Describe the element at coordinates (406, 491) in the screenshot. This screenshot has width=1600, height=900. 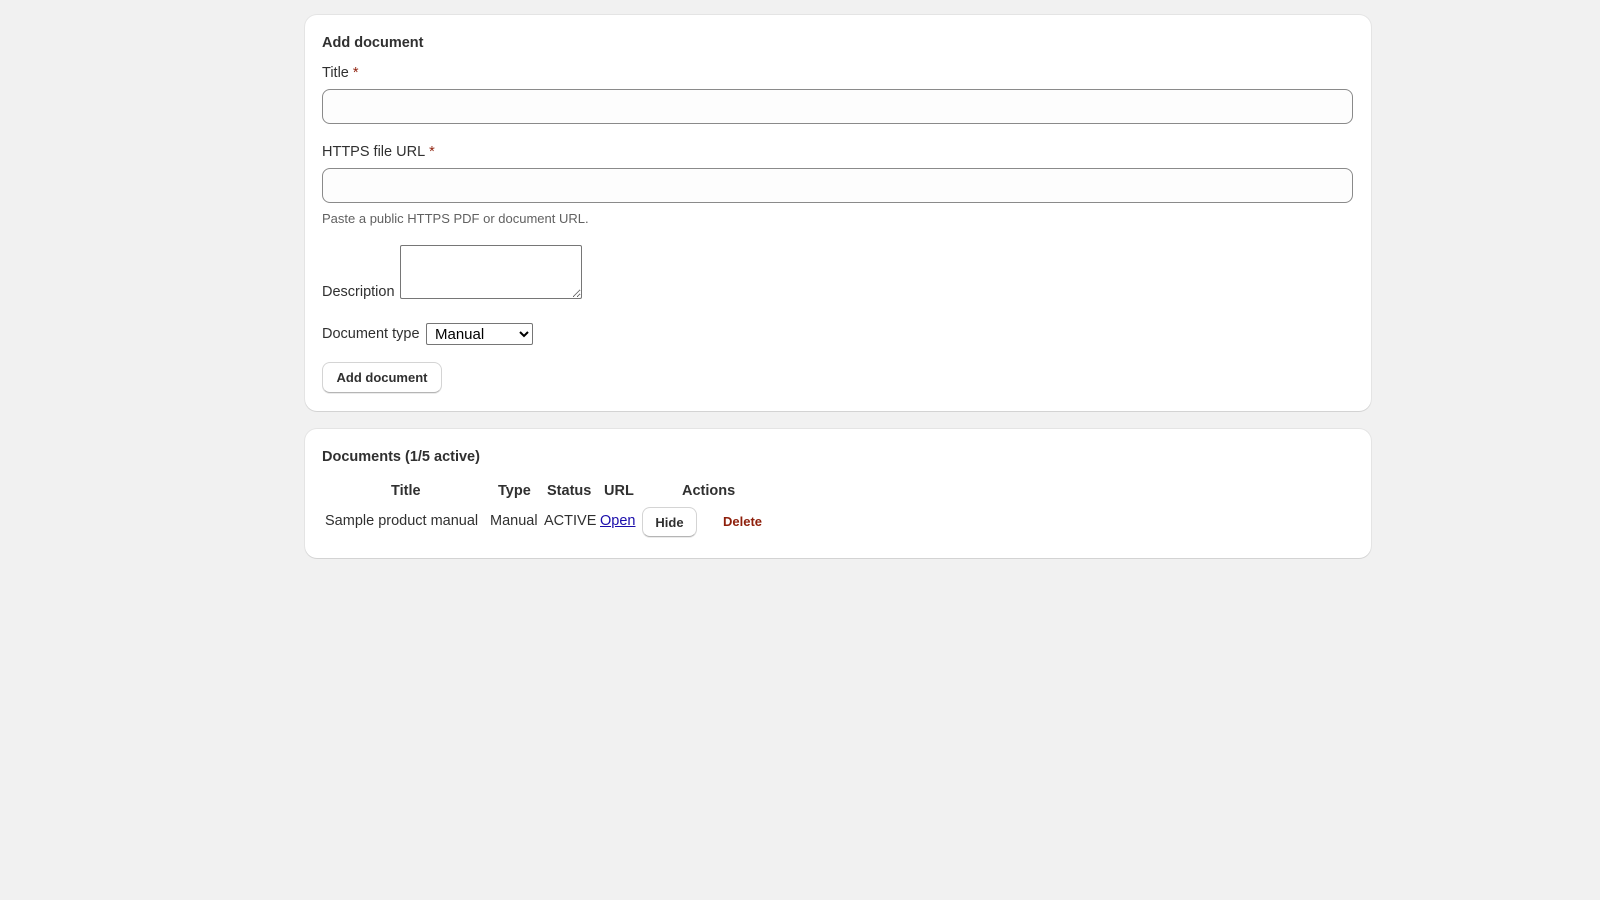
I see `column-header-title: Title` at that location.